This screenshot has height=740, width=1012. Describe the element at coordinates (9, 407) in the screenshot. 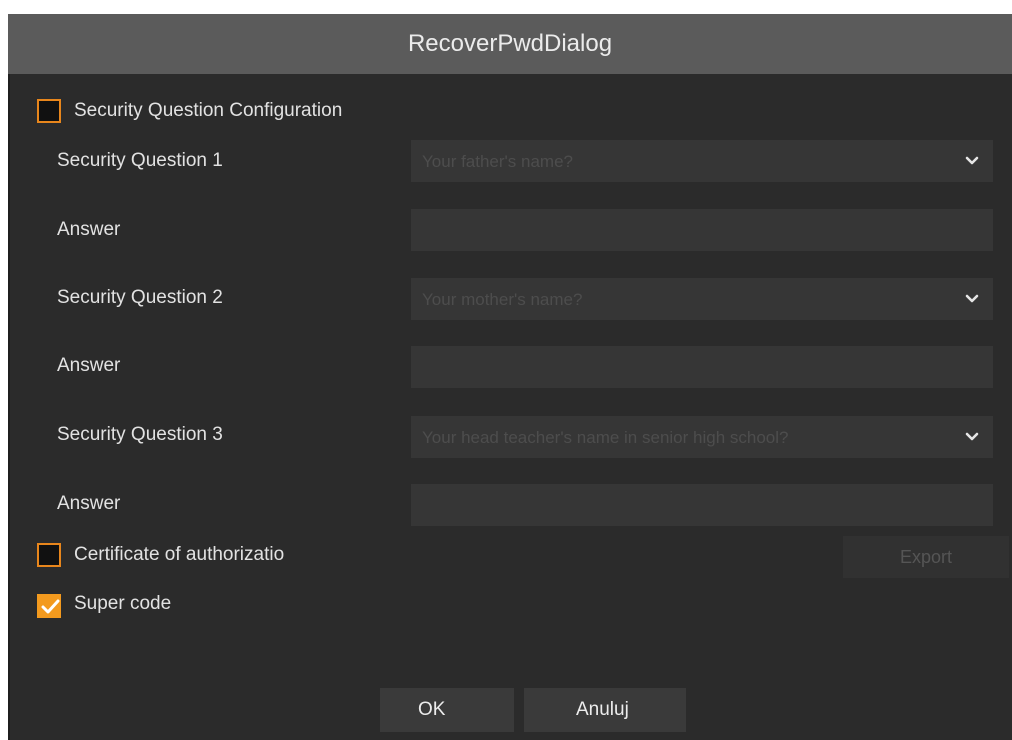

I see `dialog-edge` at that location.